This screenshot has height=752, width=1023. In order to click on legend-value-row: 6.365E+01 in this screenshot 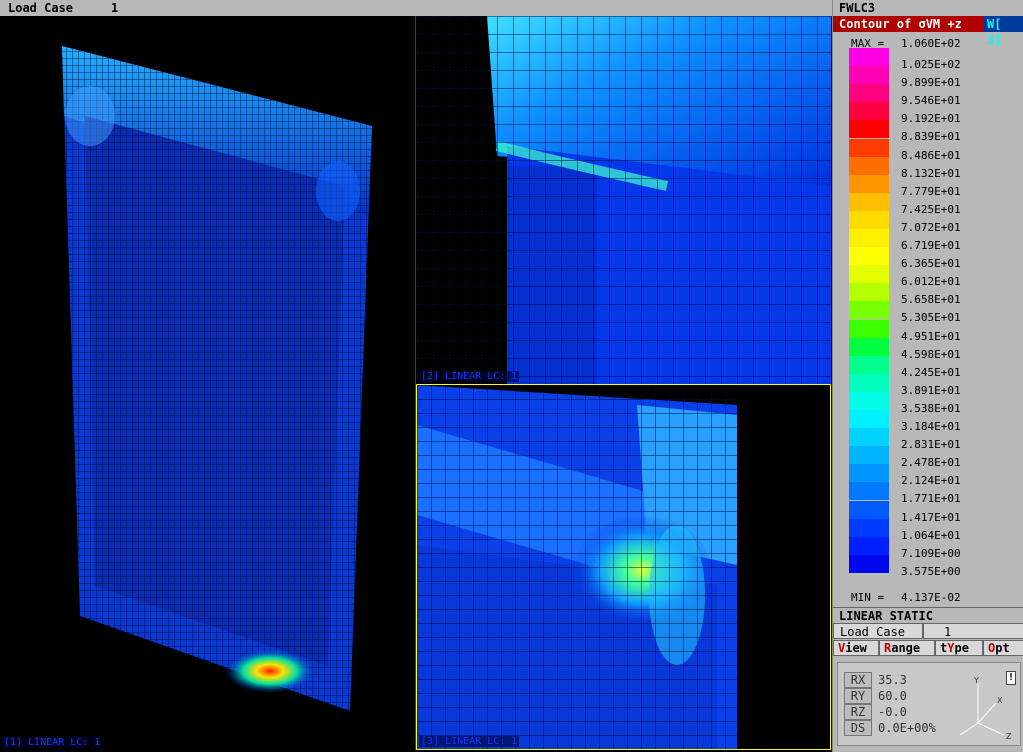, I will do `click(928, 264)`.